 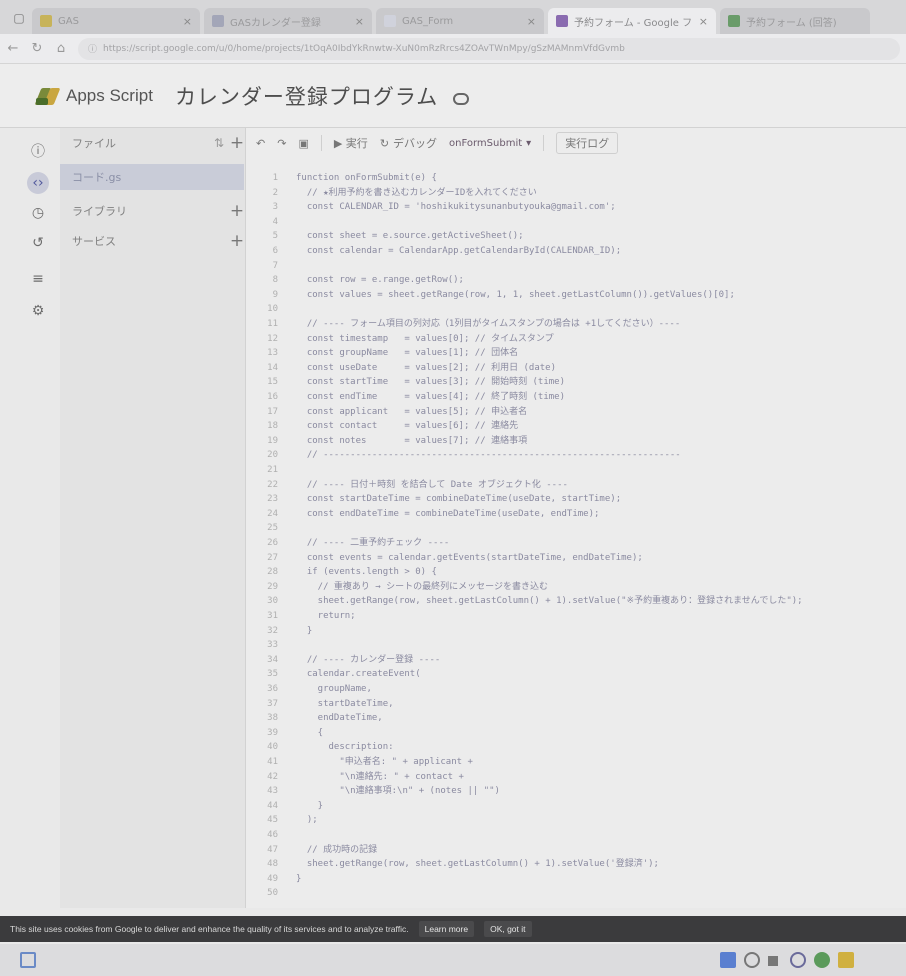 What do you see at coordinates (47, 96) in the screenshot?
I see `apps-script-logo` at bounding box center [47, 96].